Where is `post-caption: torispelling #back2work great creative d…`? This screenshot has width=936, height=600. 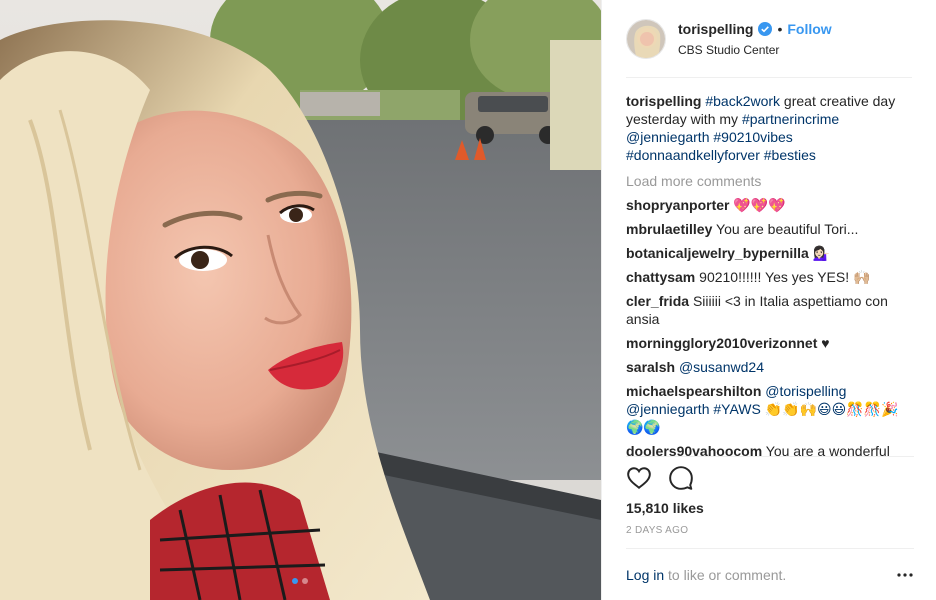 post-caption: torispelling #back2work great creative d… is located at coordinates (770, 128).